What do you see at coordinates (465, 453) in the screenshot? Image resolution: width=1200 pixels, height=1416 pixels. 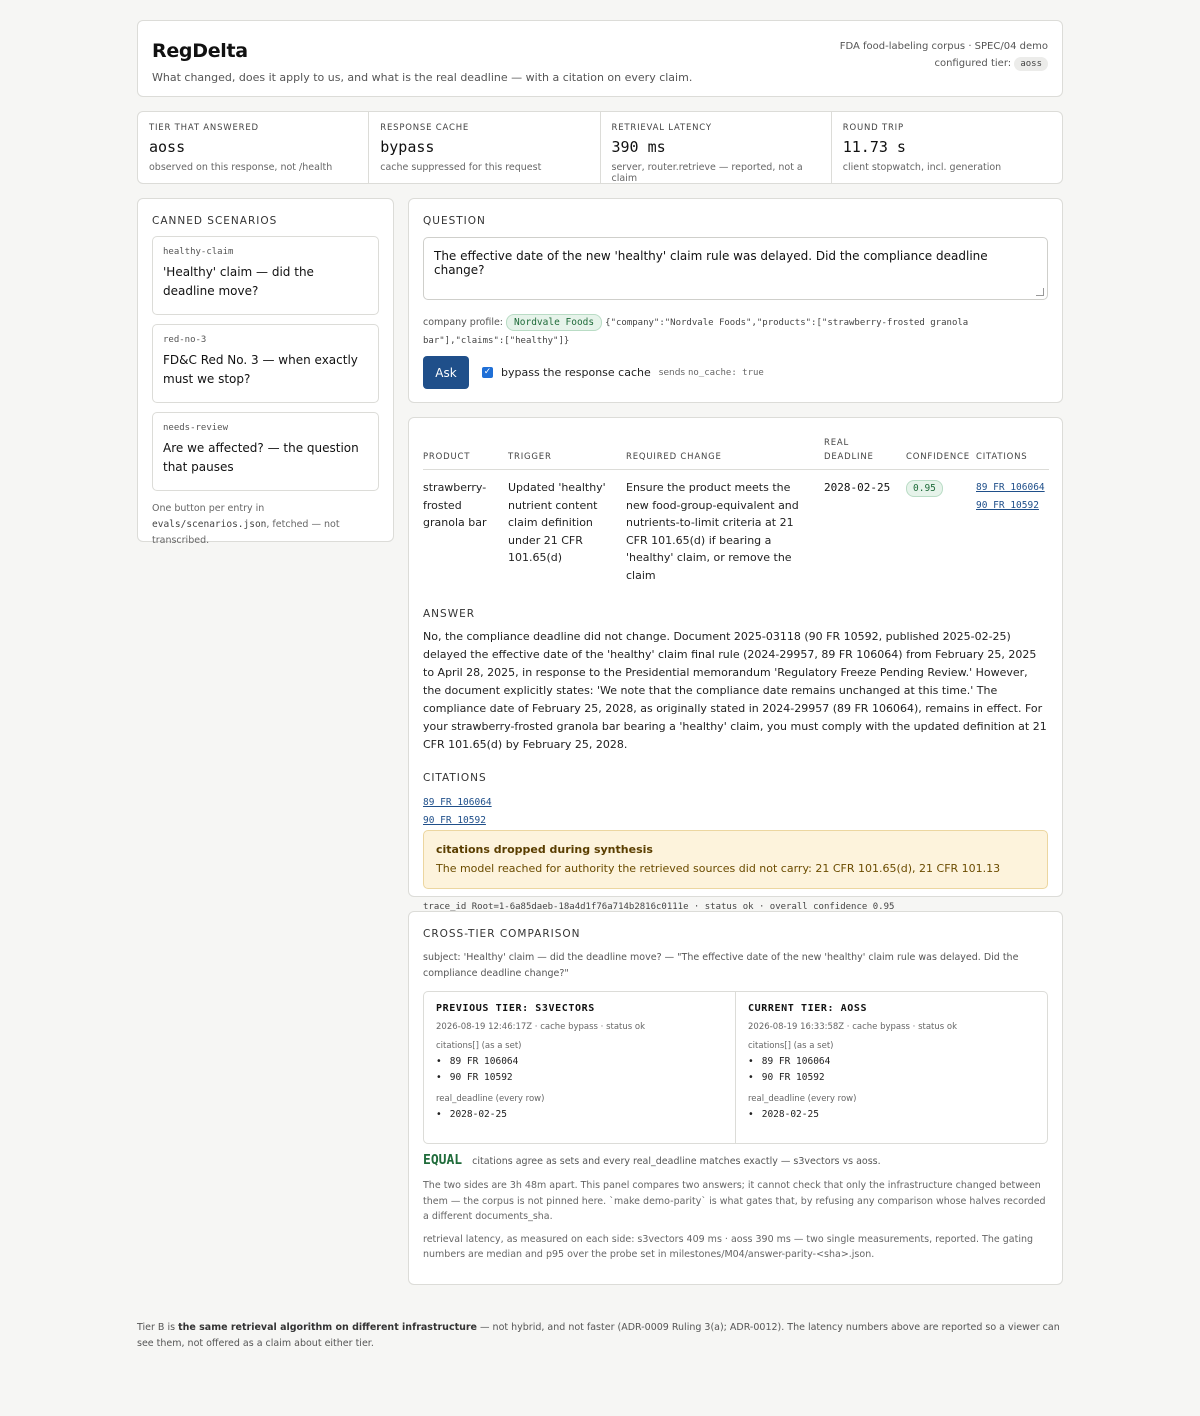 I see `col-product: PRODUCT` at bounding box center [465, 453].